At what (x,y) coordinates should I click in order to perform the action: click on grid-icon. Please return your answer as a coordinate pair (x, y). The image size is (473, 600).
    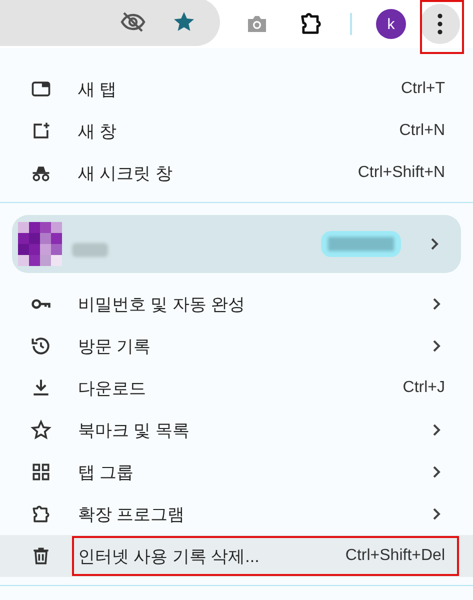
    Looking at the image, I should click on (41, 472).